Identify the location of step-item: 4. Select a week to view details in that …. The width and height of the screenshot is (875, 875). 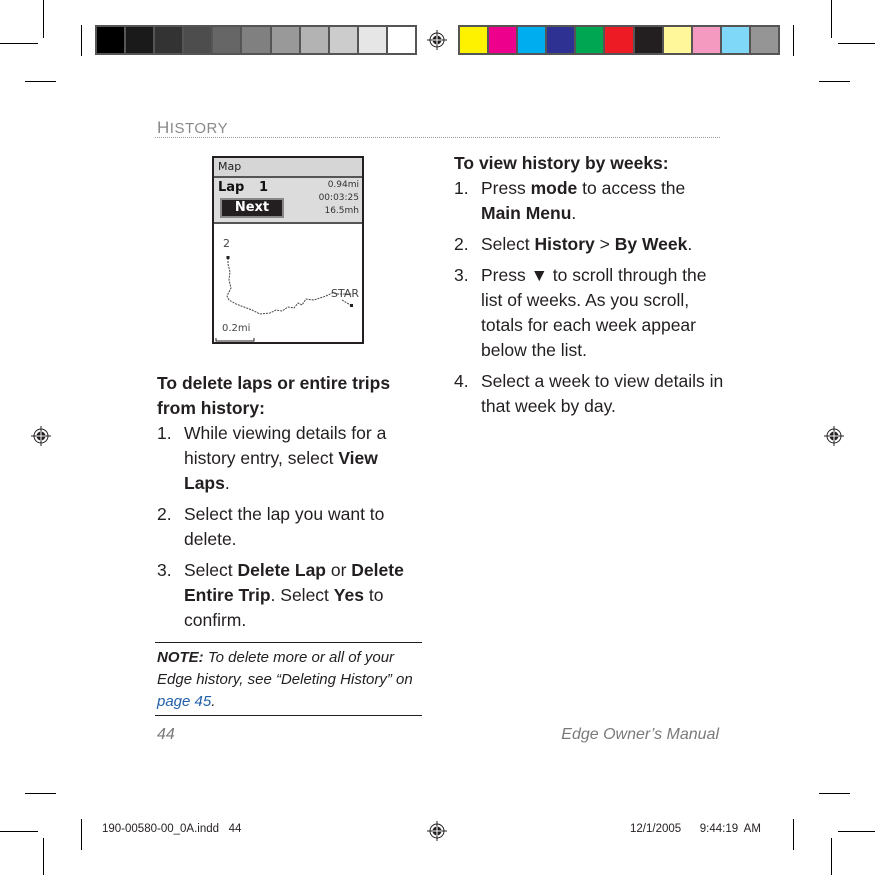
(589, 394).